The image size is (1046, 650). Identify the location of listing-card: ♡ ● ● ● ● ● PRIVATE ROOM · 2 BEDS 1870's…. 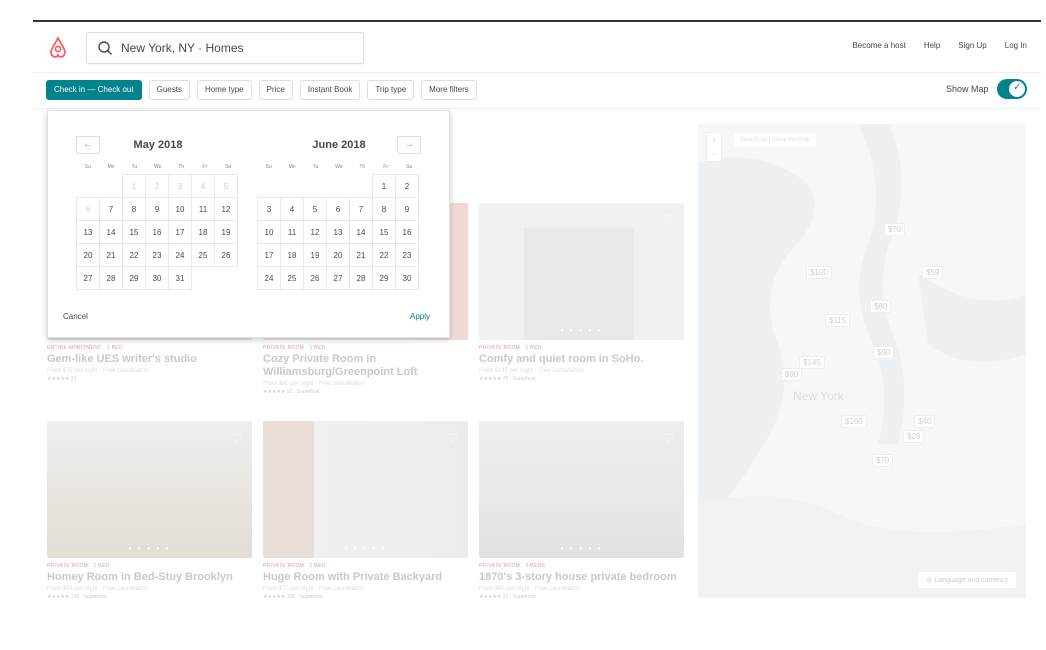
(581, 510).